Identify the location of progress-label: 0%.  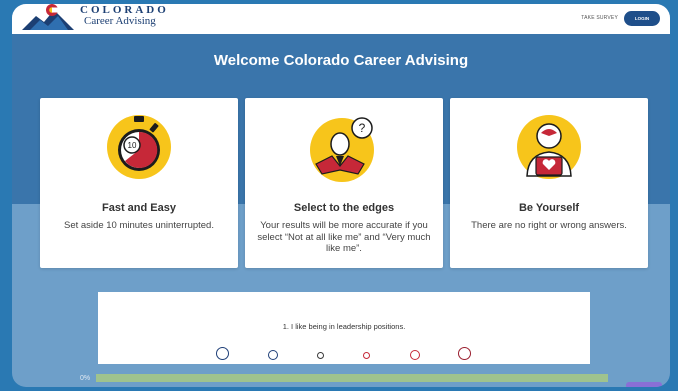
(85, 378).